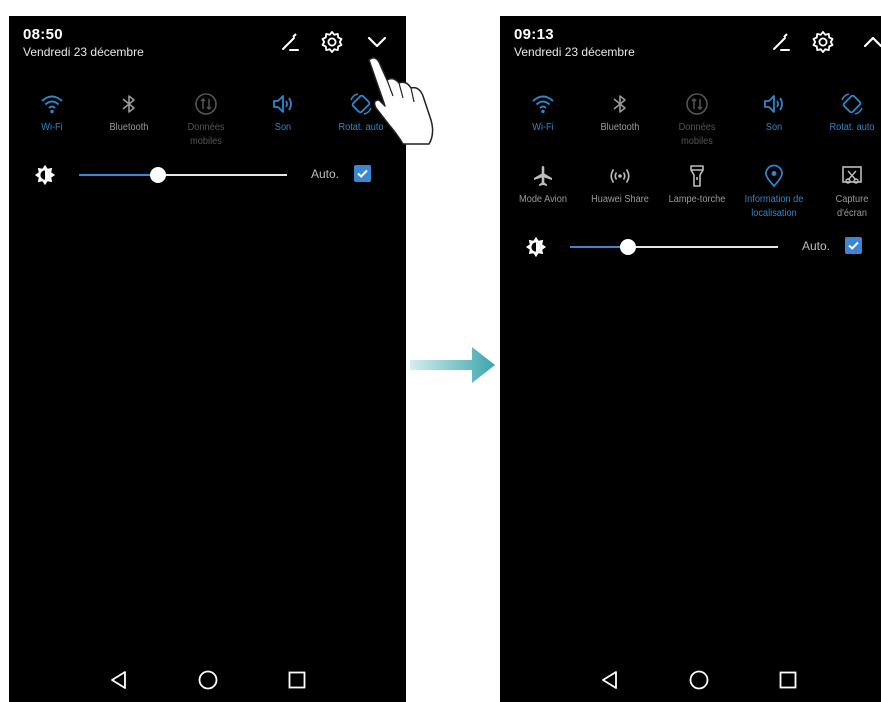 The image size is (881, 702). What do you see at coordinates (452, 365) in the screenshot?
I see `transition-arrow-icon` at bounding box center [452, 365].